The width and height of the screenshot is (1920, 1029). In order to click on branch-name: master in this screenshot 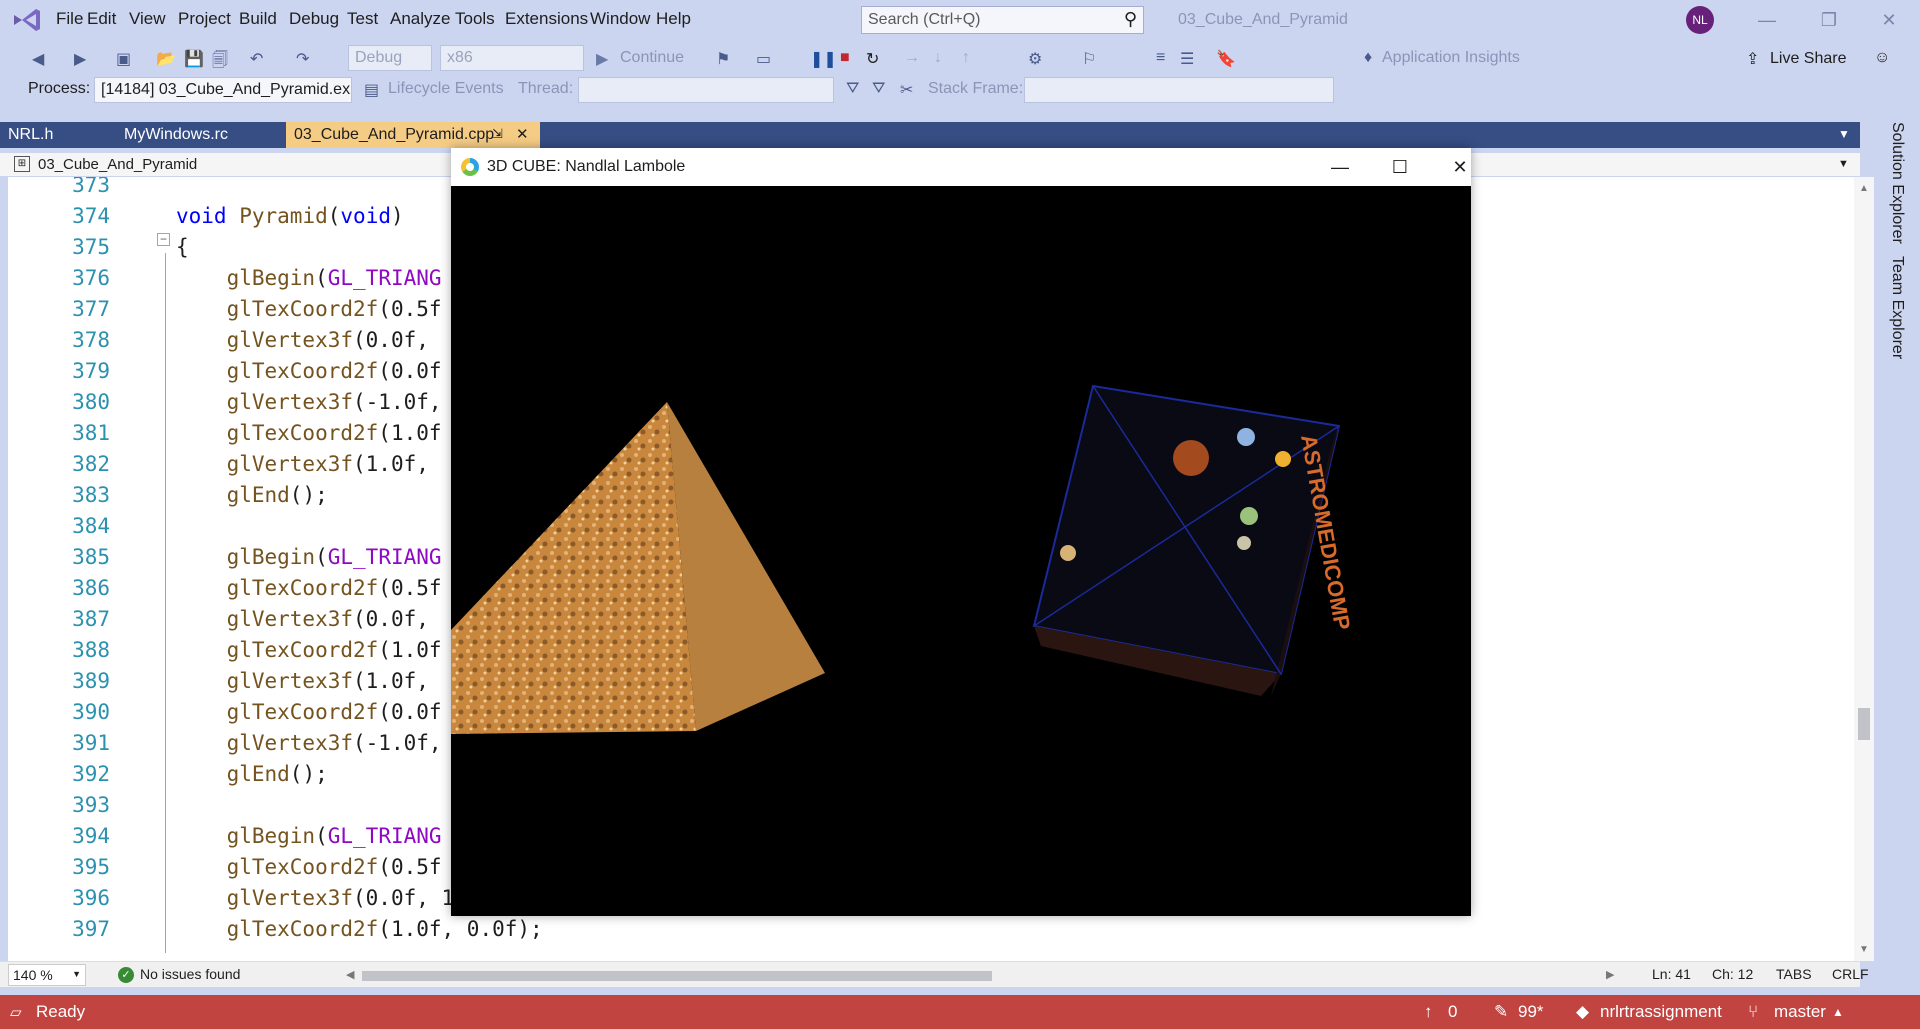, I will do `click(1800, 1012)`.